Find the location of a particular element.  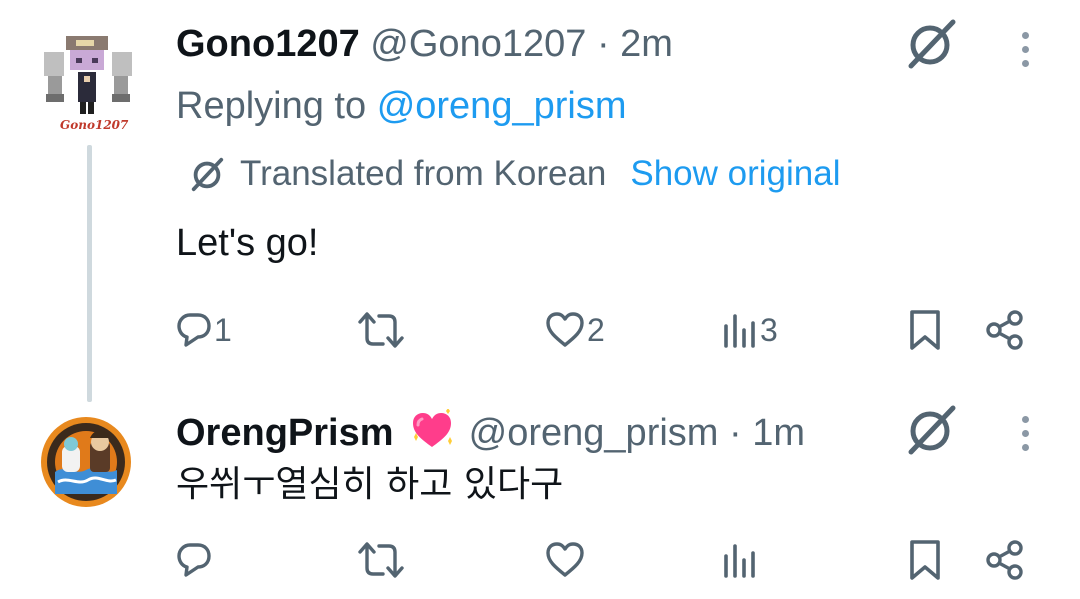

timestamp: 1m is located at coordinates (778, 433).